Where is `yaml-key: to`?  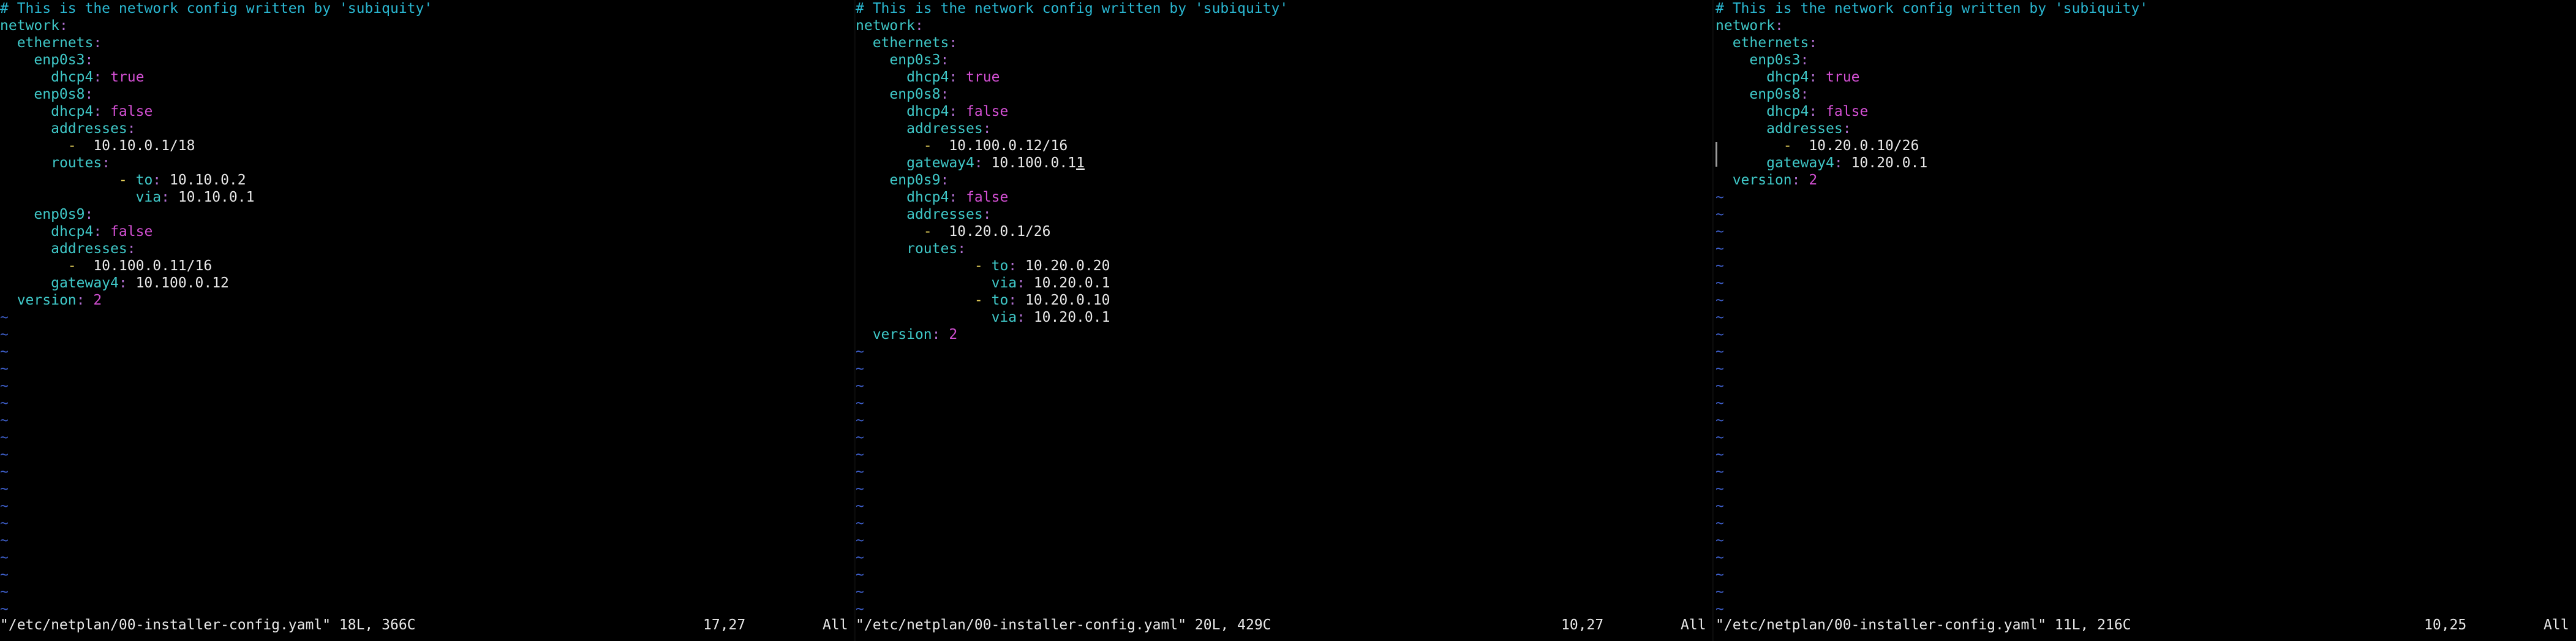
yaml-key: to is located at coordinates (1000, 300).